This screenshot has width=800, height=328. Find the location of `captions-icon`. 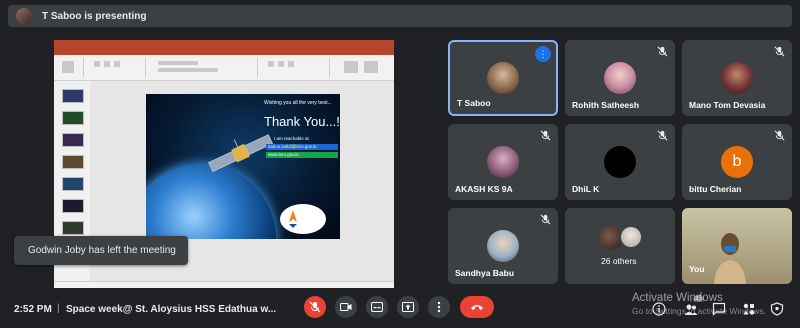

captions-icon is located at coordinates (377, 307).